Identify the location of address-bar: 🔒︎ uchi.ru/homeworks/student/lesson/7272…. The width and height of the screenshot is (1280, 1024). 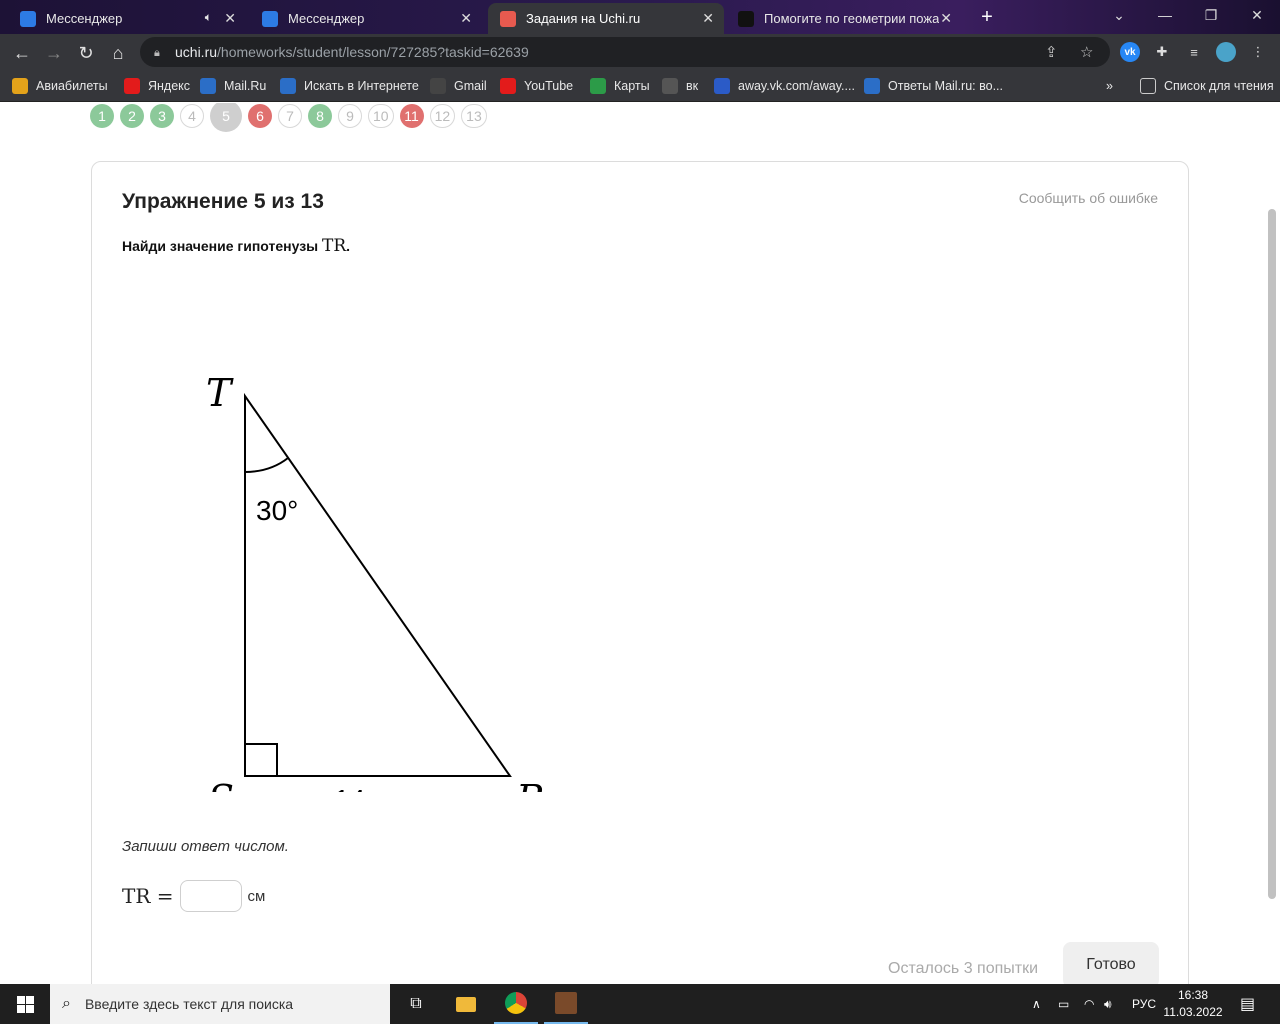
(625, 52).